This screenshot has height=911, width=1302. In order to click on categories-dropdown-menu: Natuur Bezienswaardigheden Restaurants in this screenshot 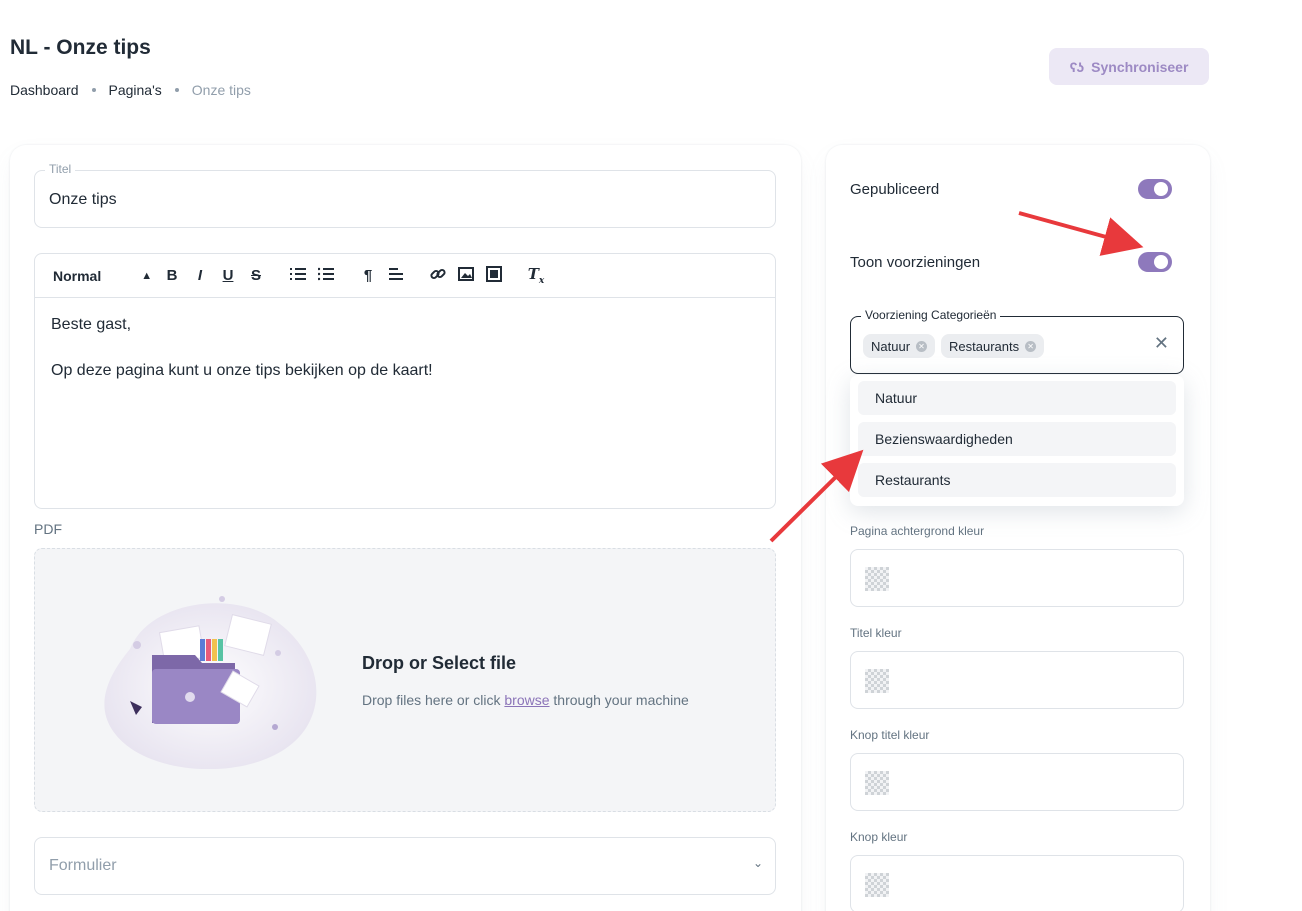, I will do `click(1017, 440)`.